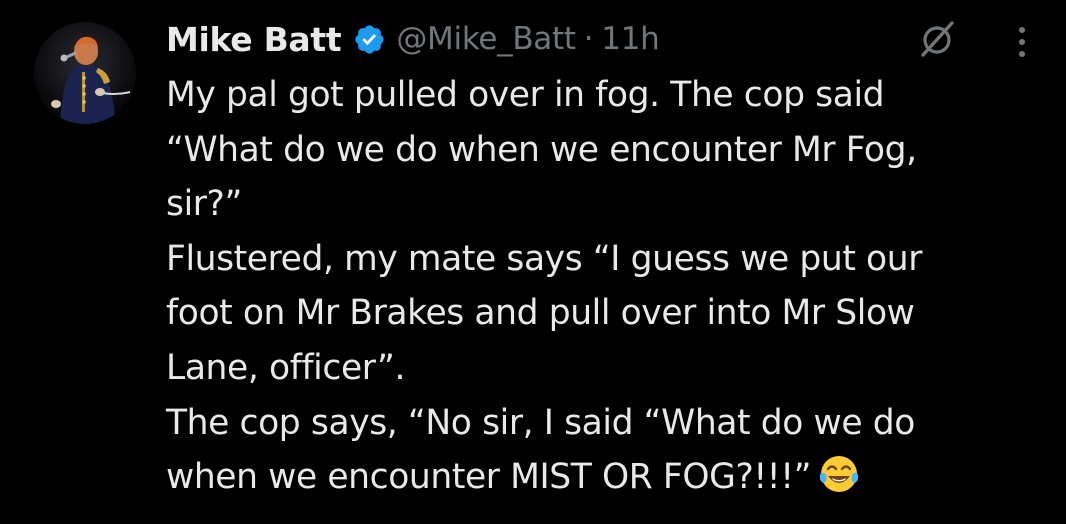 The width and height of the screenshot is (1066, 524). Describe the element at coordinates (369, 39) in the screenshot. I see `verified-badge-icon` at that location.